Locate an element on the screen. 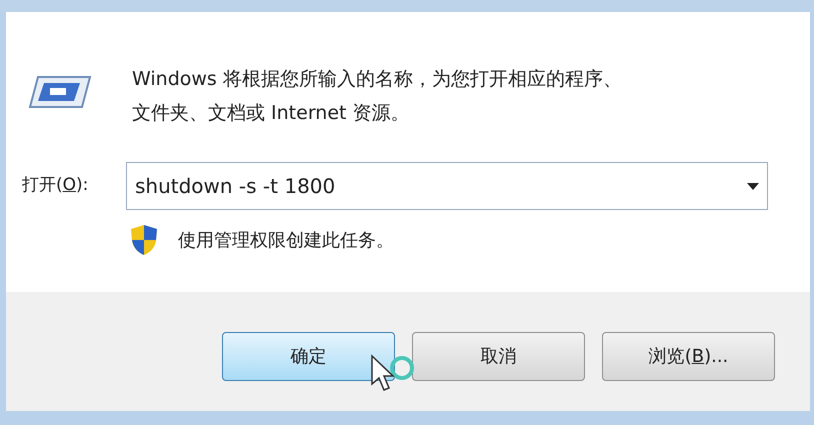 The height and width of the screenshot is (425, 814). dialog-button: 确定 is located at coordinates (308, 356).